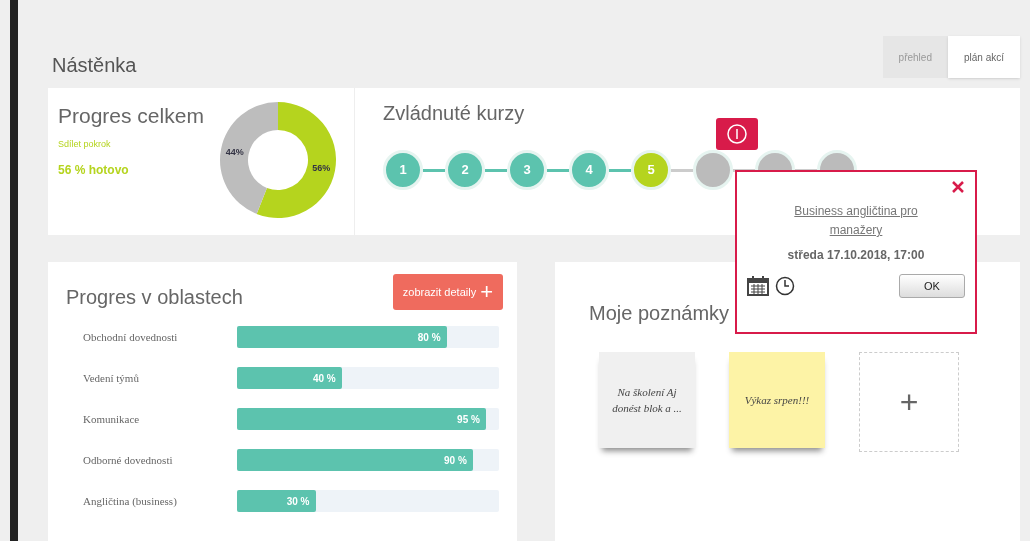 The width and height of the screenshot is (1030, 541). What do you see at coordinates (354, 460) in the screenshot?
I see `progress-fill: 90 %` at bounding box center [354, 460].